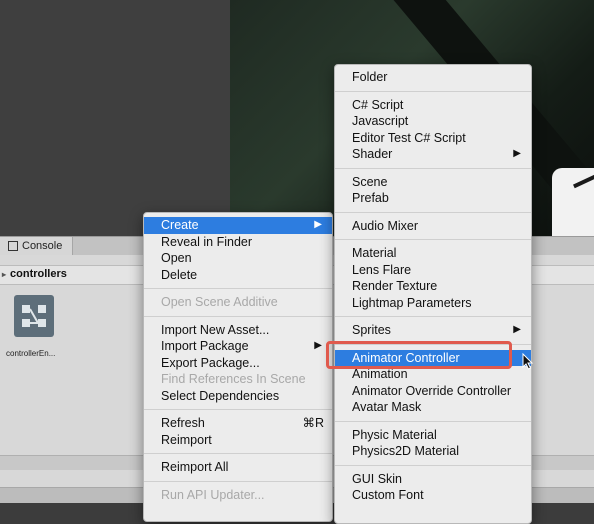 The height and width of the screenshot is (524, 594). Describe the element at coordinates (433, 270) in the screenshot. I see `menu-item-lens-flare: Lens Flare` at that location.